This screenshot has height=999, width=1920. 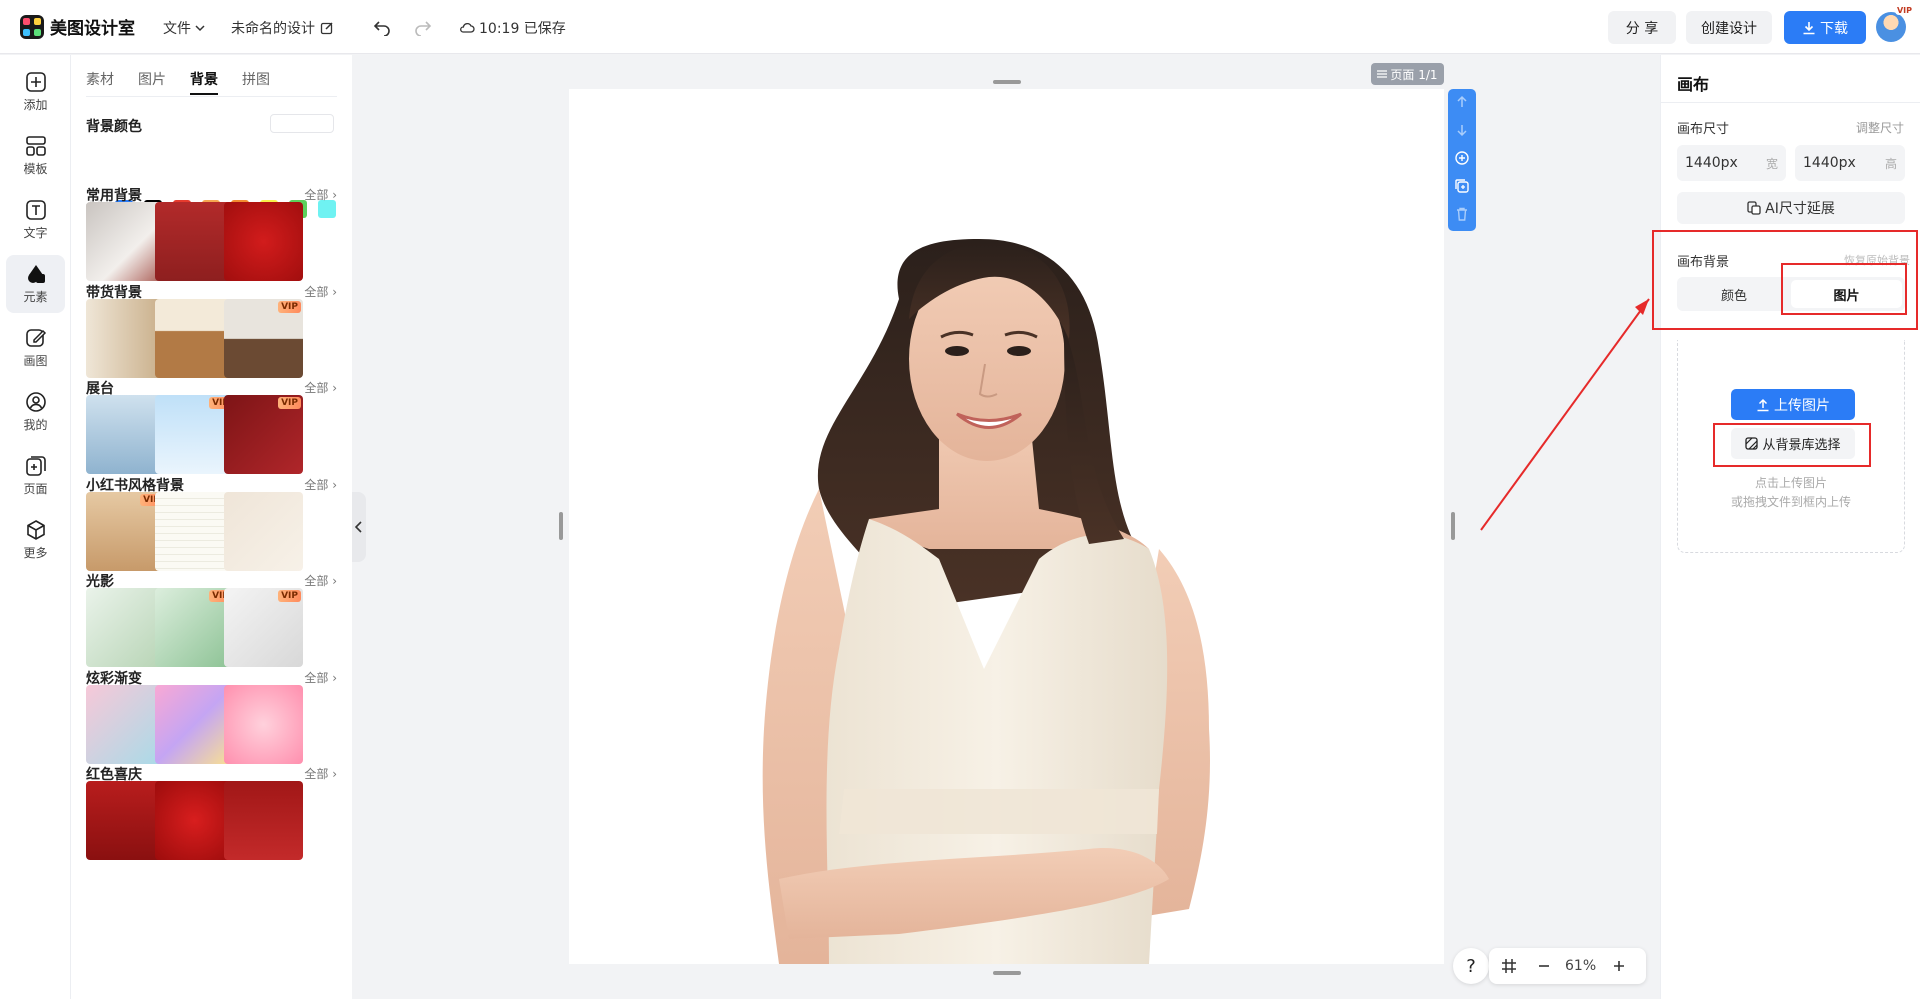 I want to click on panel-tabs: 素材 图片 背景 拼图, so click(x=211, y=83).